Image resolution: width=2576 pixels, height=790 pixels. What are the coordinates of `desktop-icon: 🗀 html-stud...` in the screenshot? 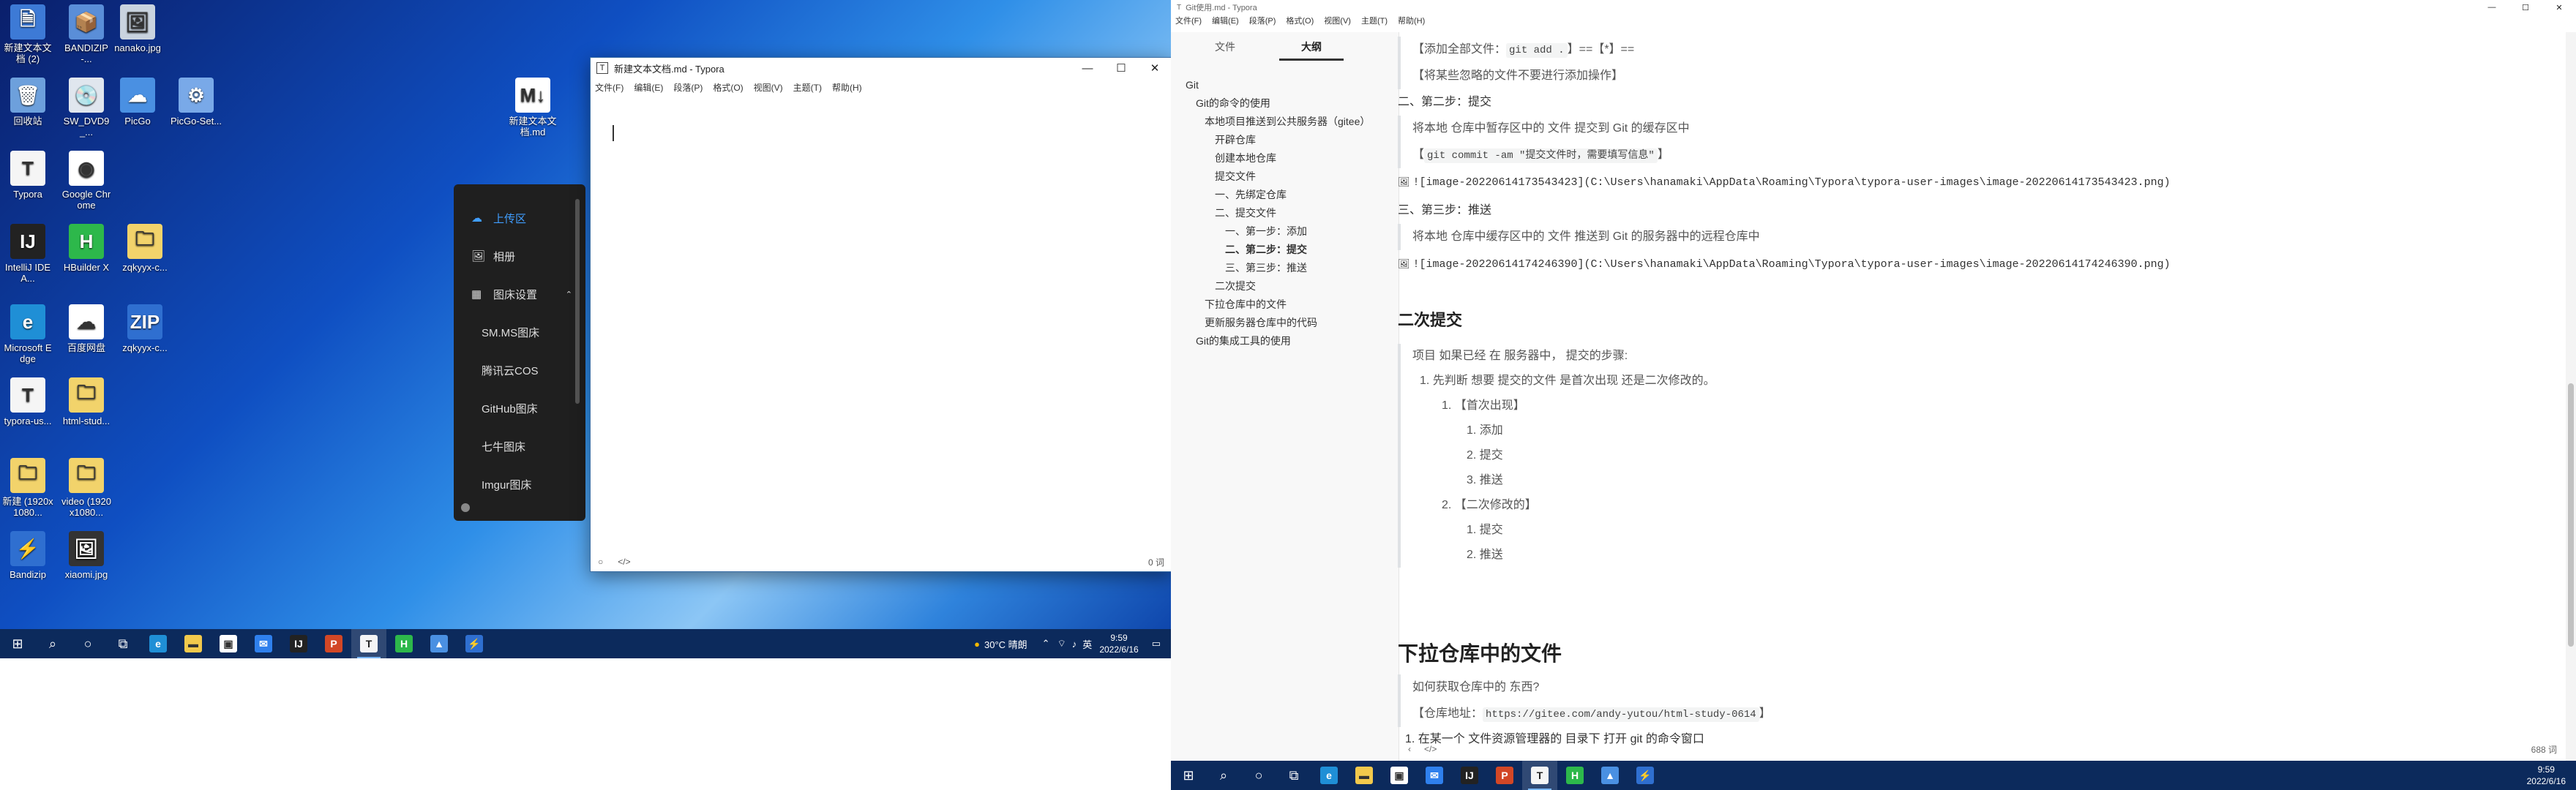 It's located at (86, 401).